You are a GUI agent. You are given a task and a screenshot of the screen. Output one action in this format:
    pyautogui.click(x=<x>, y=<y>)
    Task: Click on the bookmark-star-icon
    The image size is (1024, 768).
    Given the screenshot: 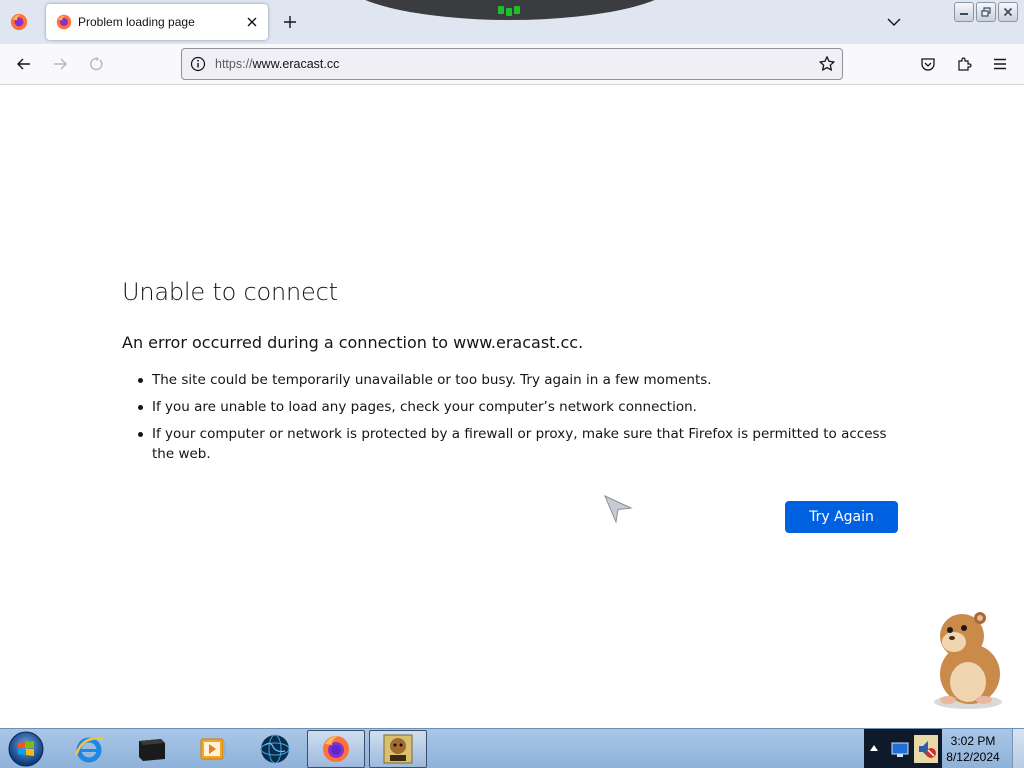 What is the action you would take?
    pyautogui.click(x=827, y=64)
    